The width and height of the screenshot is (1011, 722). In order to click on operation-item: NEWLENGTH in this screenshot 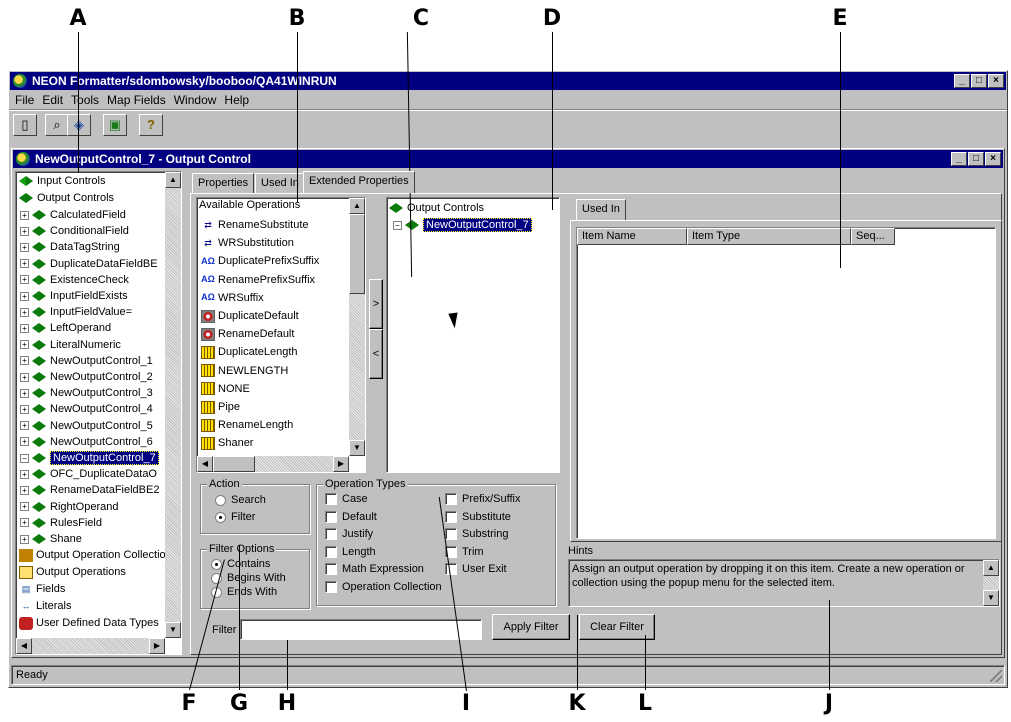, I will do `click(244, 371)`.